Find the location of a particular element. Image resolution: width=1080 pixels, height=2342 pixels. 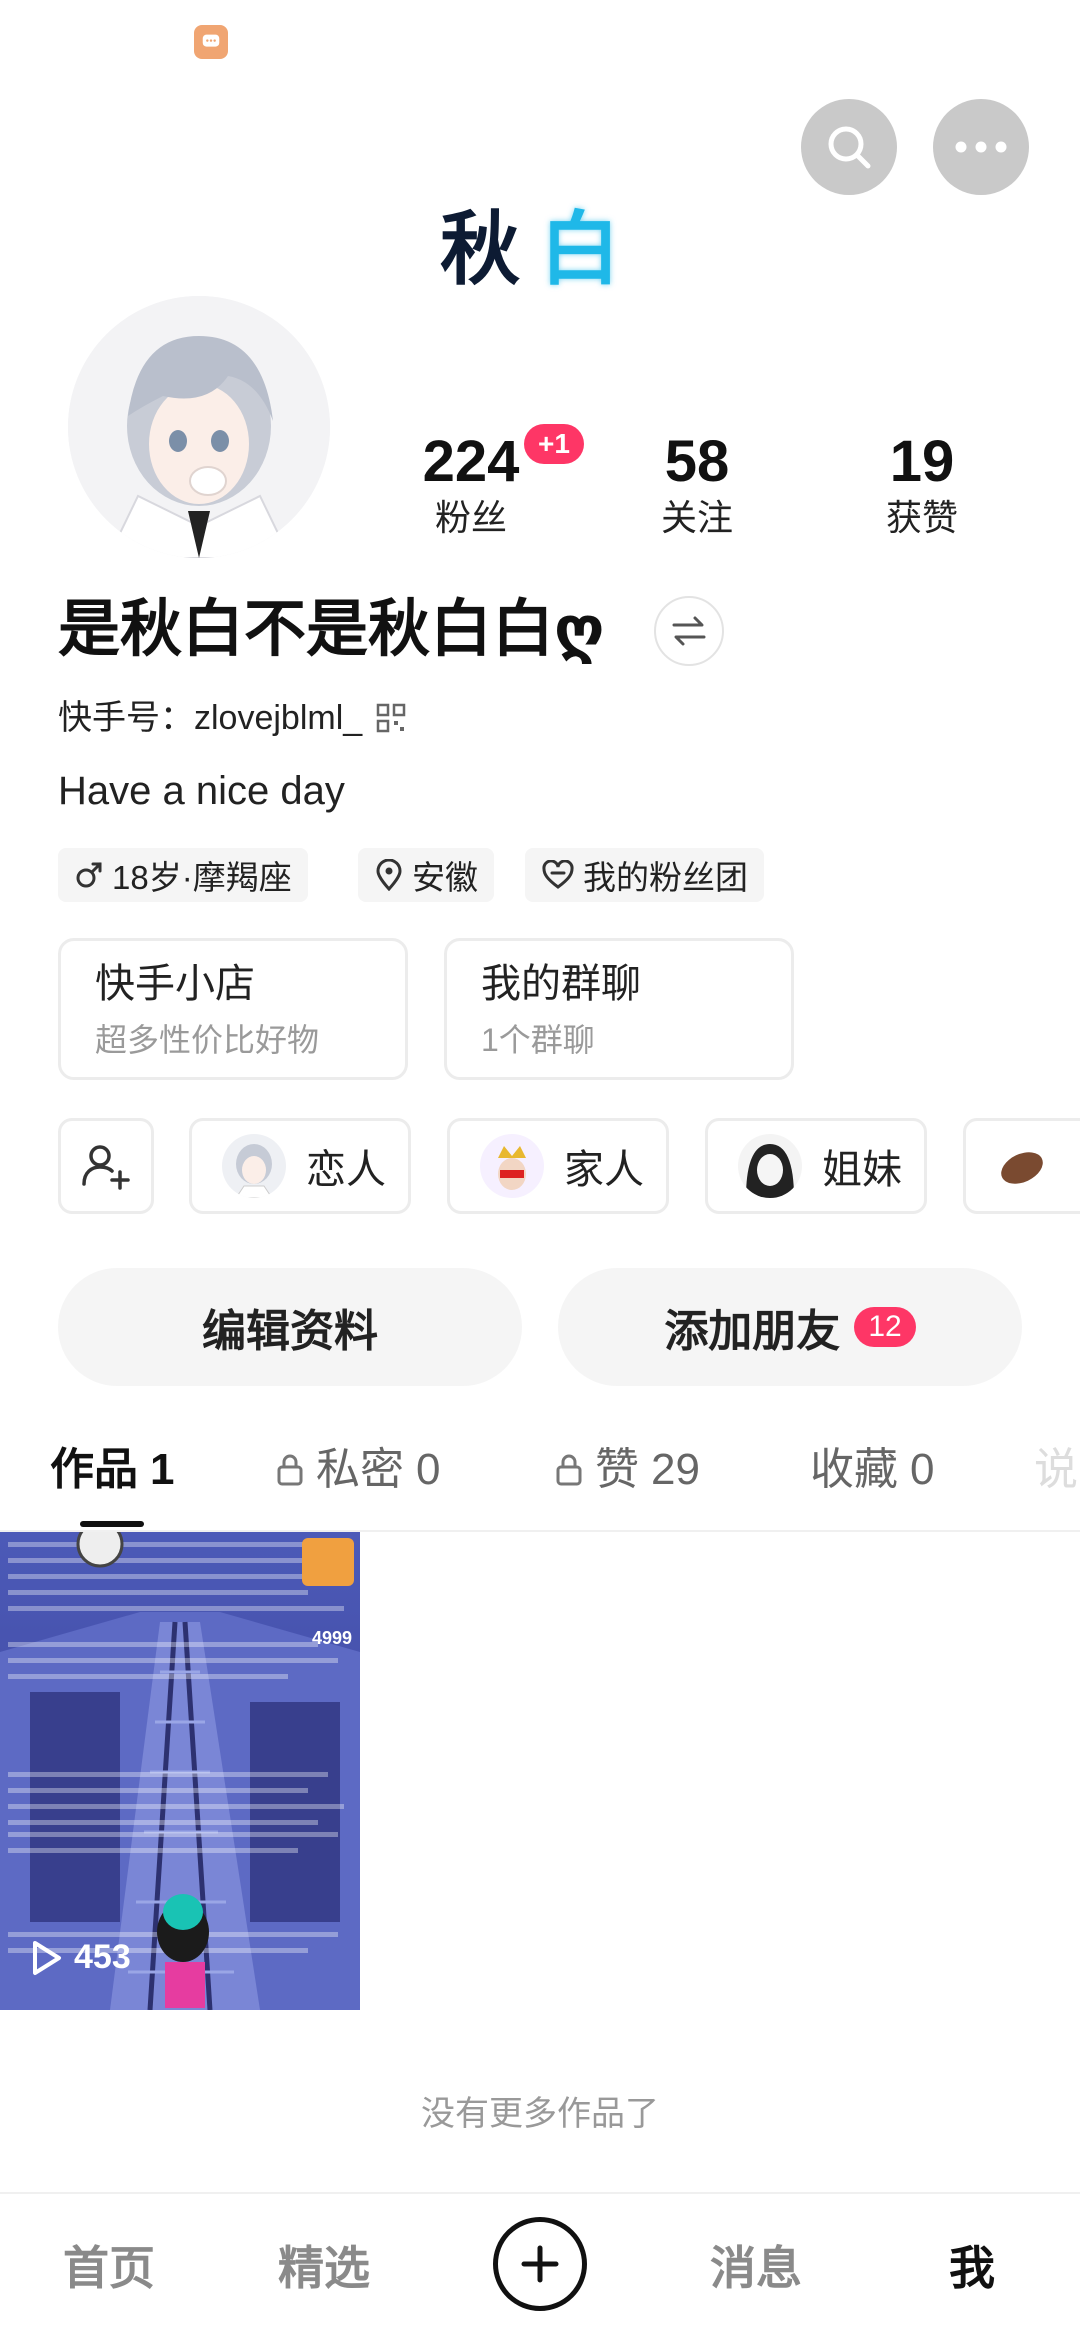

add-friend-icon is located at coordinates (106, 1167).